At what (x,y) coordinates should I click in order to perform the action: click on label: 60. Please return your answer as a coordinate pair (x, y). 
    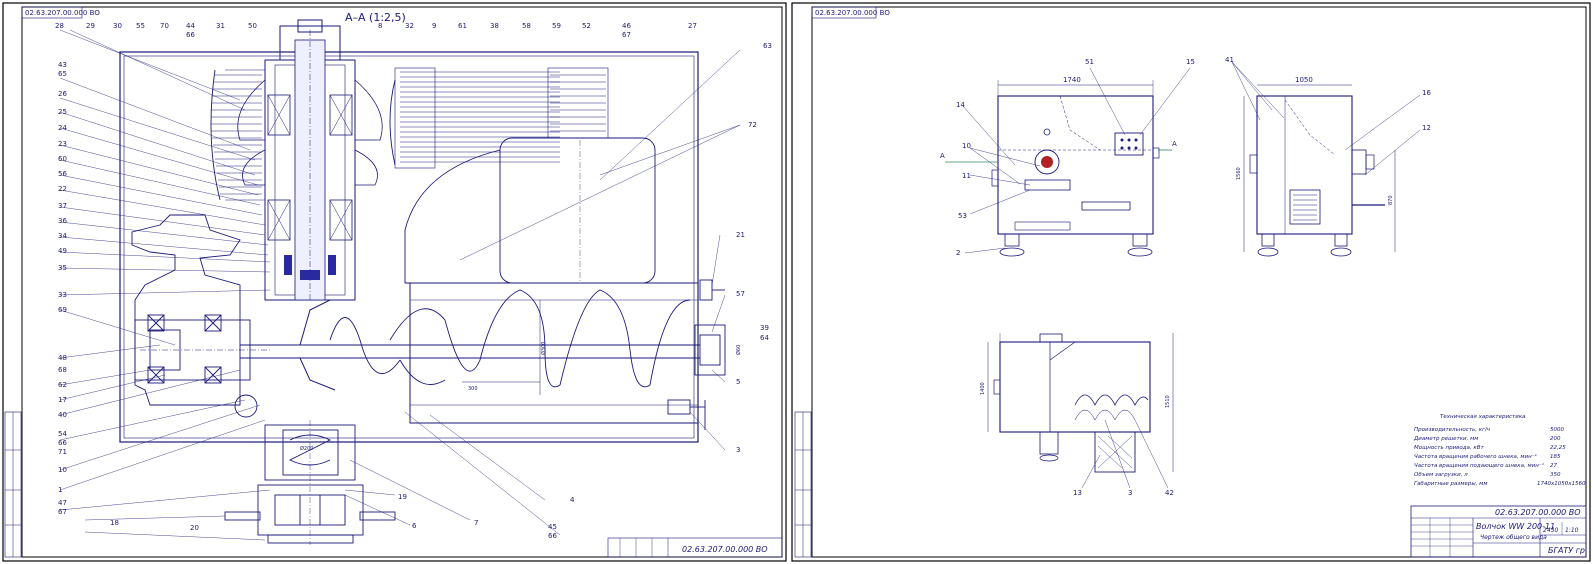
    Looking at the image, I should click on (62, 159).